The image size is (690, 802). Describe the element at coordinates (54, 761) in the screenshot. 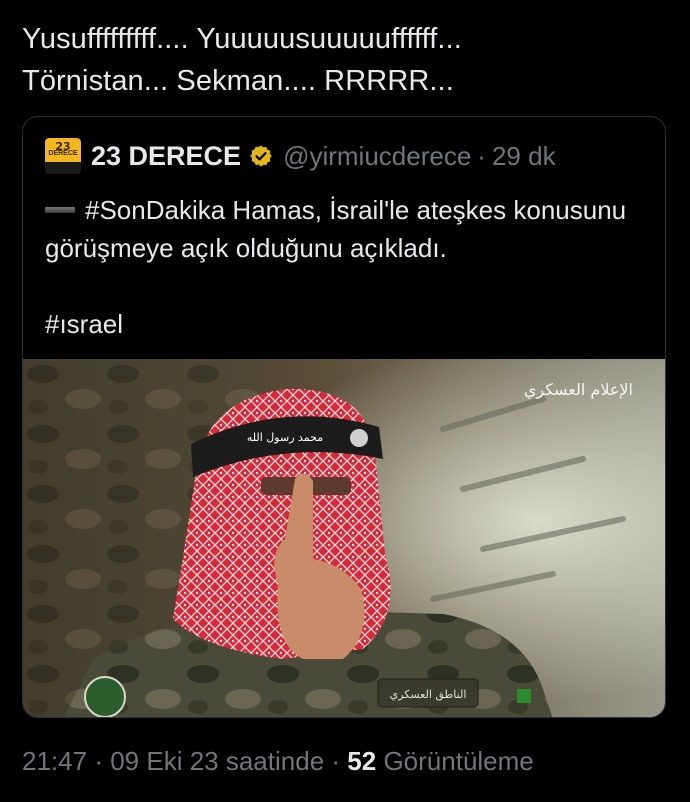

I see `post-time: 21:47` at that location.